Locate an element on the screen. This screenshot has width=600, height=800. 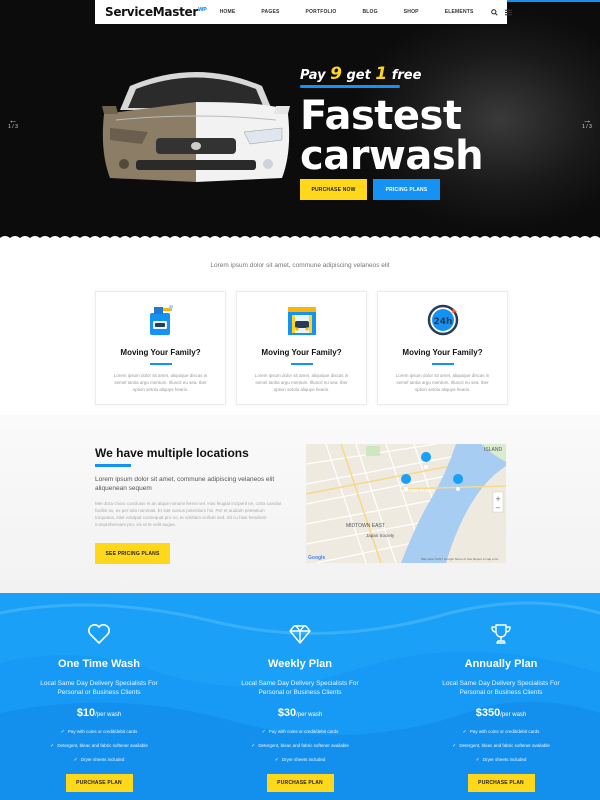
hero-promo: Pay 9 get 1 free Fastest carwash is located at coordinates (392, 121).